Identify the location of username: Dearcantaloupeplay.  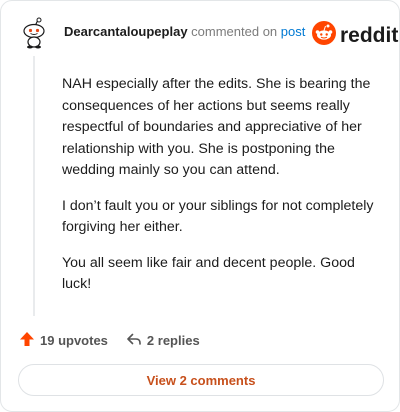
(126, 31).